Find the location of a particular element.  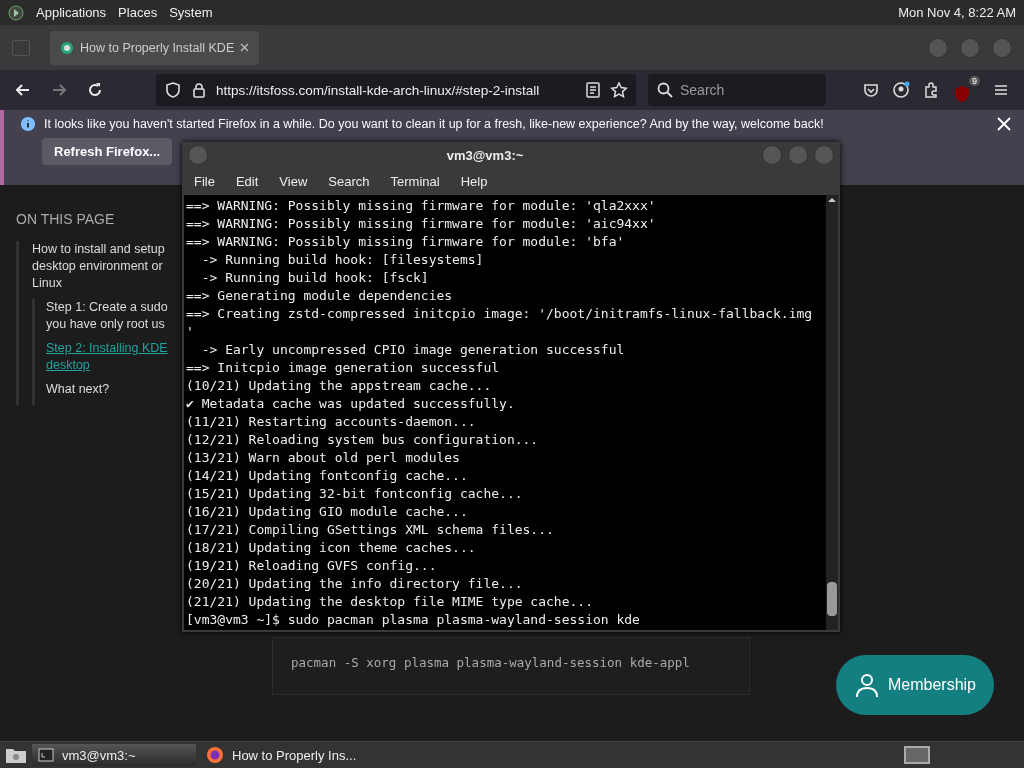

terminal-line: ==> WARNING: Possibly missing firmware for module: 'aic94xx' is located at coordinates (421, 224).